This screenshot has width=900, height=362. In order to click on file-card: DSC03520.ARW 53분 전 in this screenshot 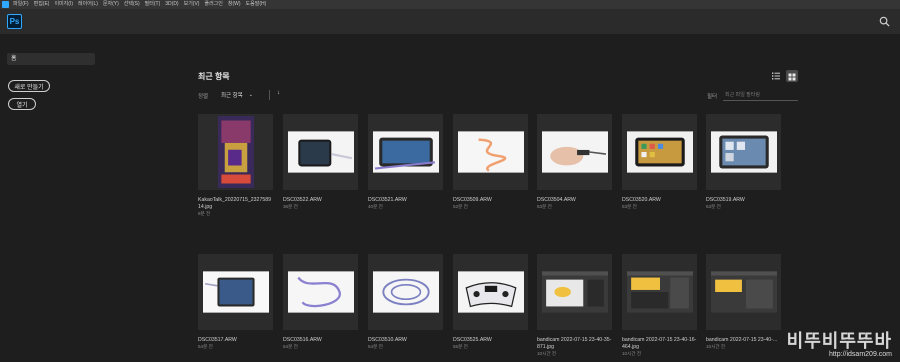, I will do `click(659, 162)`.